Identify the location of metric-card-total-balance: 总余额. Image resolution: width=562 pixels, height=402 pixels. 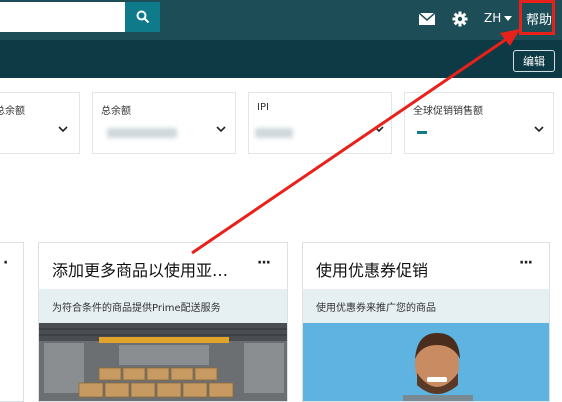
(164, 123).